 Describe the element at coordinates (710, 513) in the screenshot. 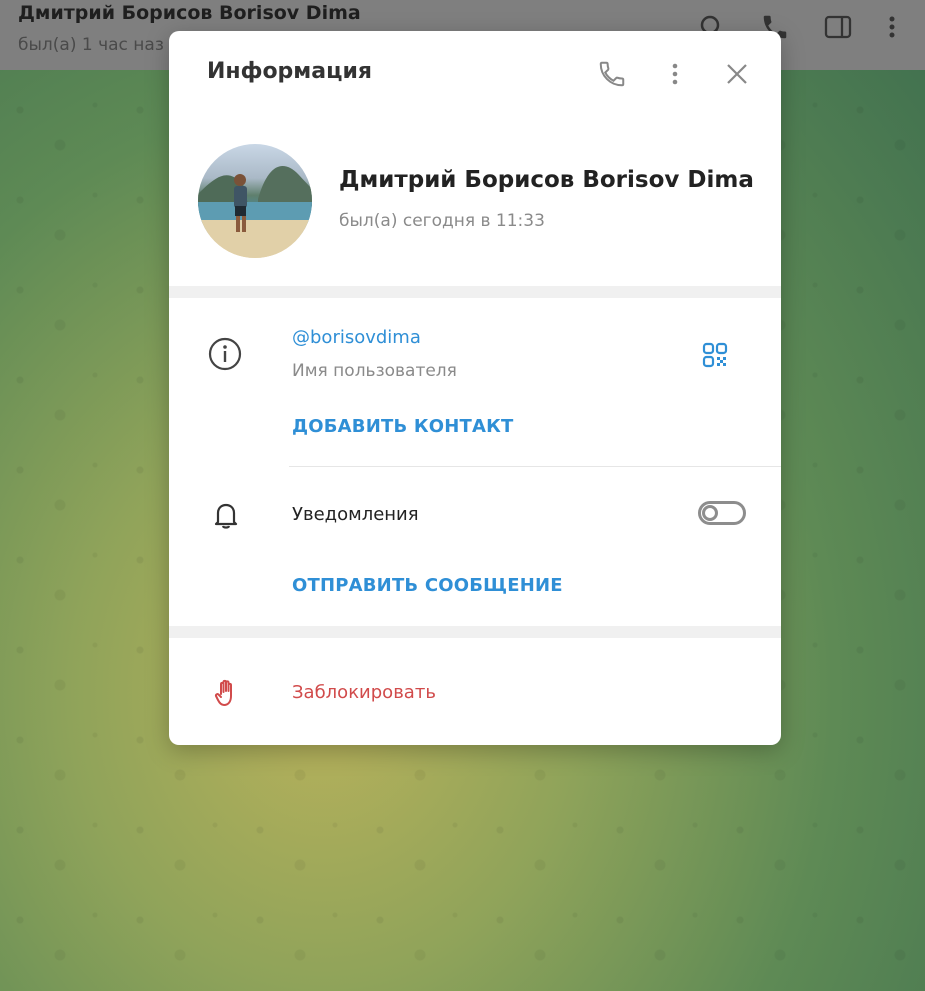

I see `toggle-knob` at that location.